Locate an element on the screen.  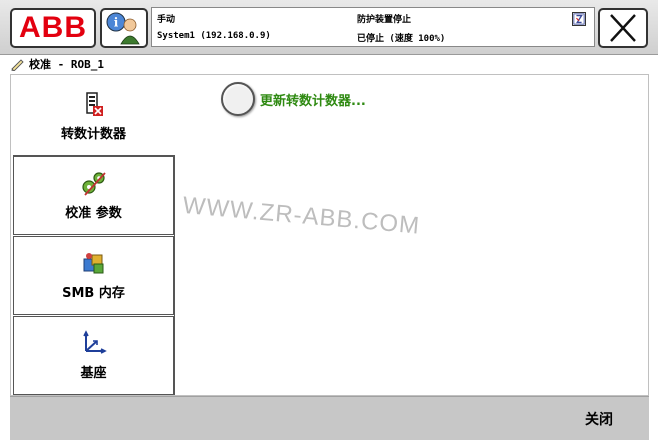
safety-status: 防护装置停止 is located at coordinates (384, 20).